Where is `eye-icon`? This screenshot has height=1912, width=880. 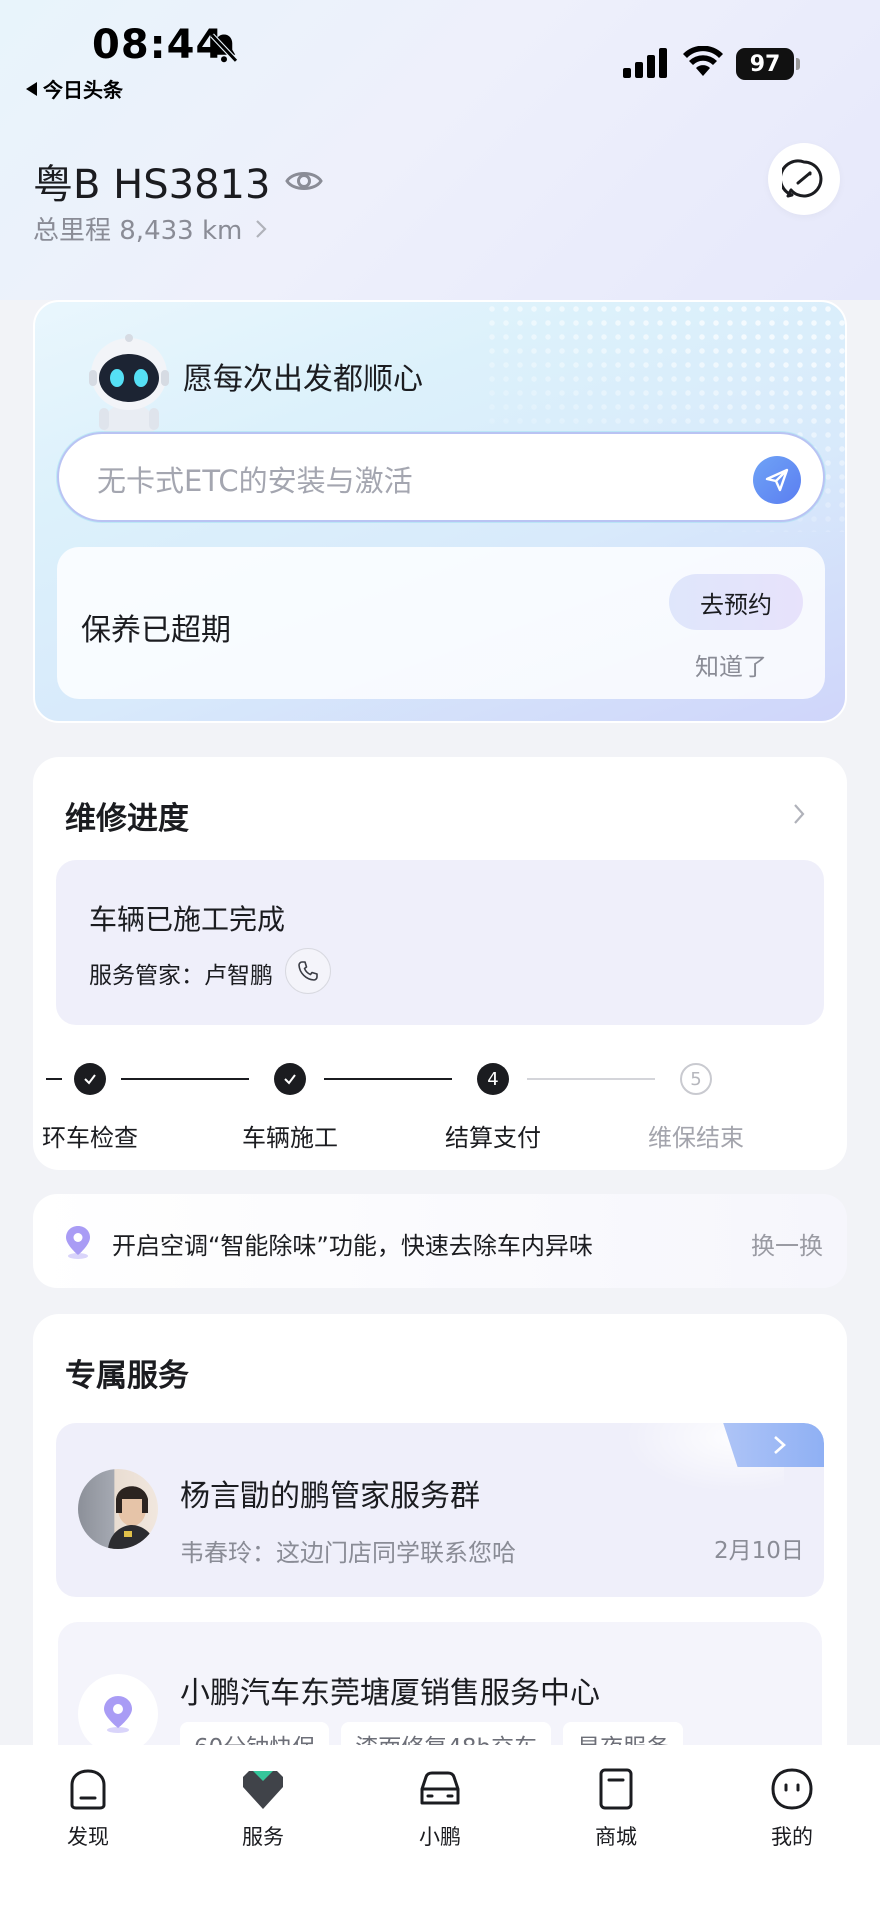
eye-icon is located at coordinates (304, 181).